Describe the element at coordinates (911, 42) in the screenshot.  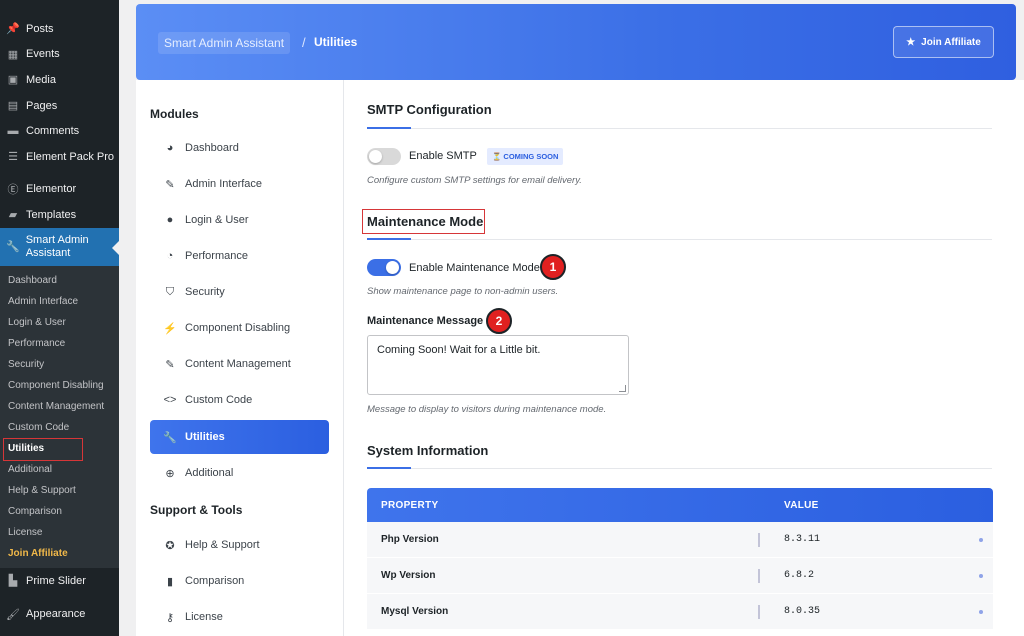
I see `star-icon: ★` at that location.